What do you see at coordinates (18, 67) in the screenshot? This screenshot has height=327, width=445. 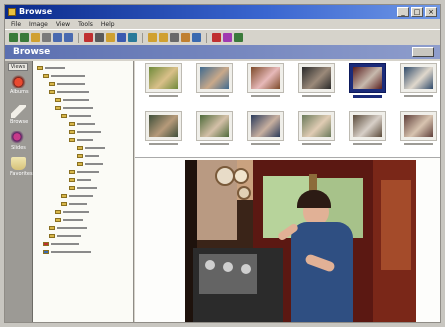 I see `quickbar-tab: Views` at bounding box center [18, 67].